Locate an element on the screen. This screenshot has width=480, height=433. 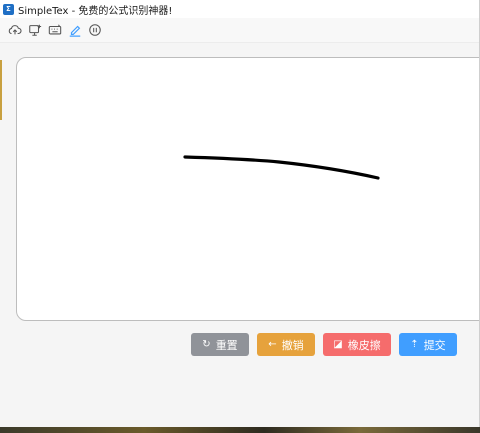
undo-label: 撤销 is located at coordinates (292, 345).